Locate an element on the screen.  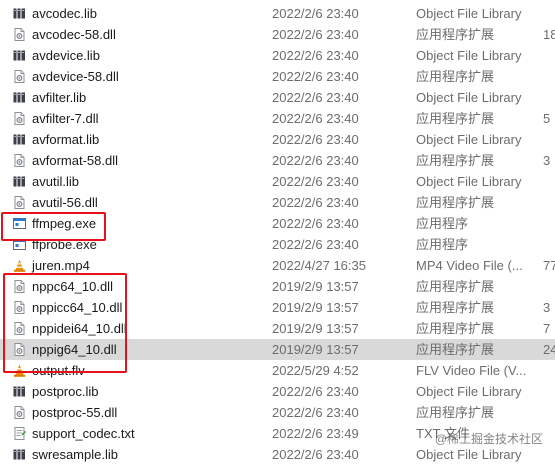
date-modified: 2022/5/29 4:52 is located at coordinates (315, 370).